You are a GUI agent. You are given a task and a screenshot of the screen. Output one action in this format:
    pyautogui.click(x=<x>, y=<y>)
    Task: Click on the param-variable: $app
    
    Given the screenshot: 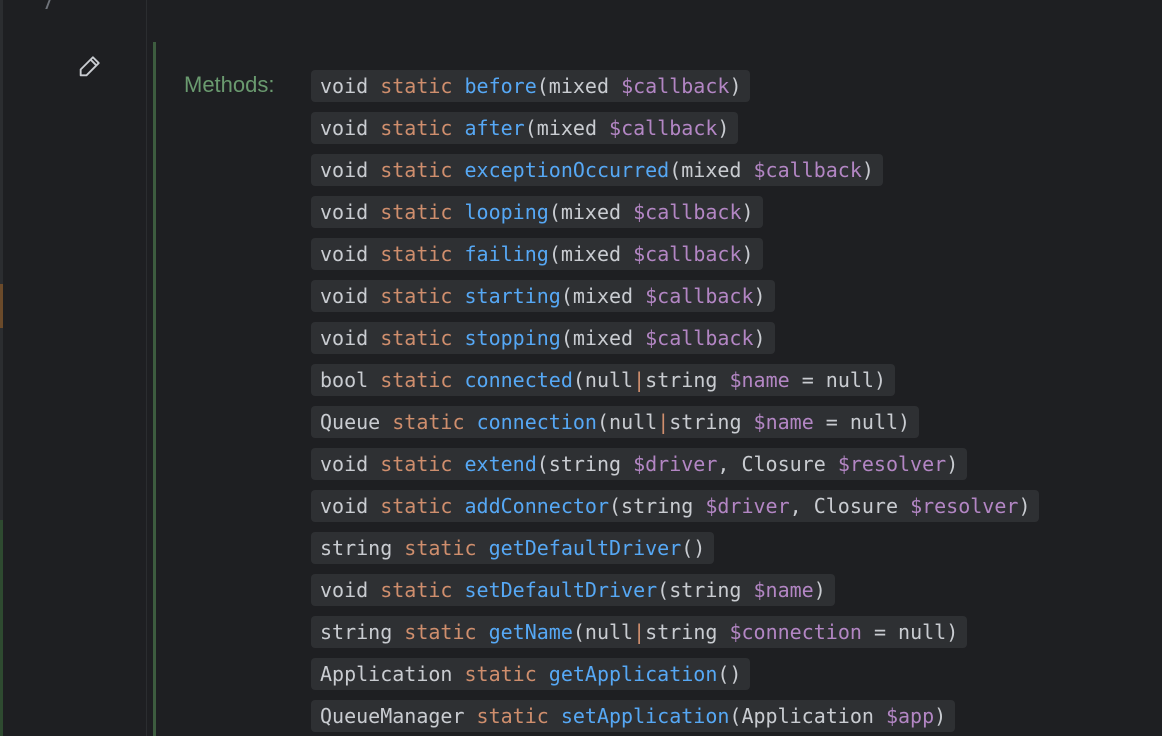 What is the action you would take?
    pyautogui.click(x=910, y=716)
    